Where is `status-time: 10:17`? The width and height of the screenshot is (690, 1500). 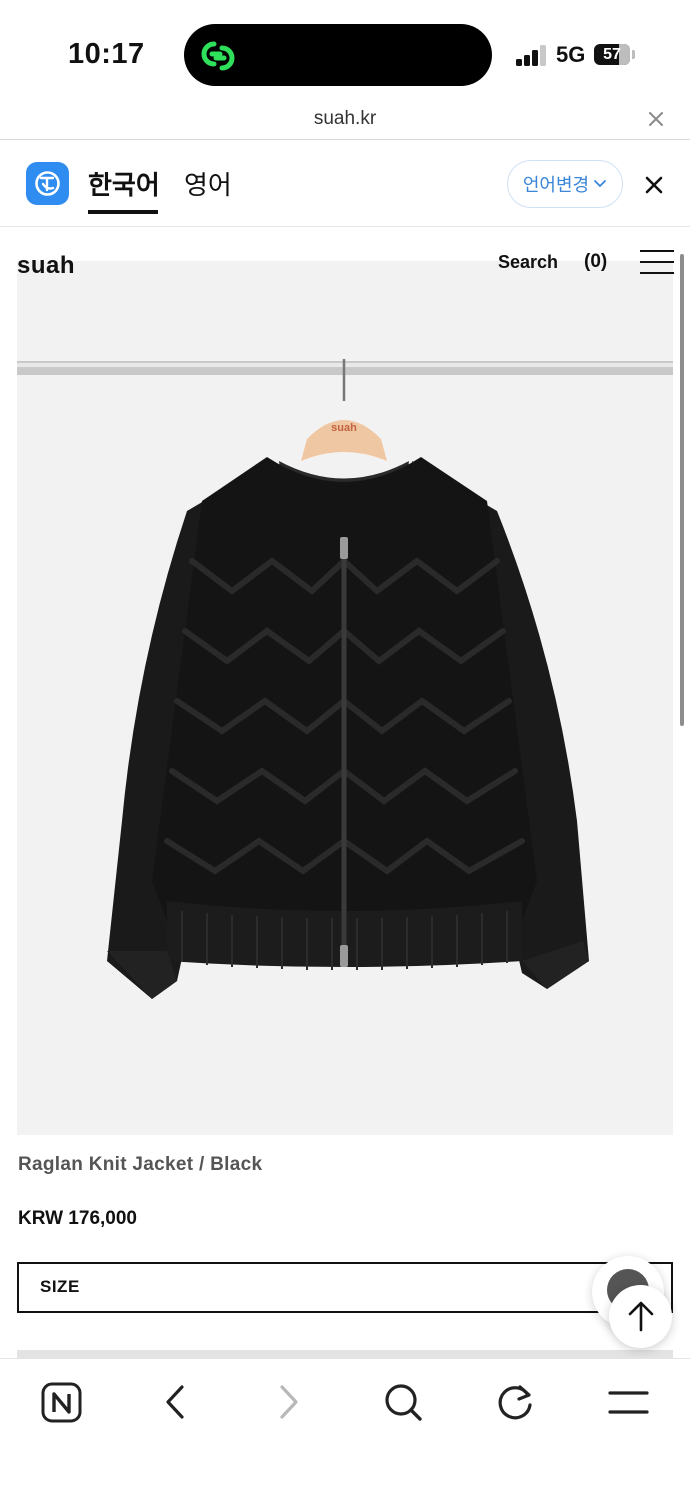
status-time: 10:17 is located at coordinates (106, 54).